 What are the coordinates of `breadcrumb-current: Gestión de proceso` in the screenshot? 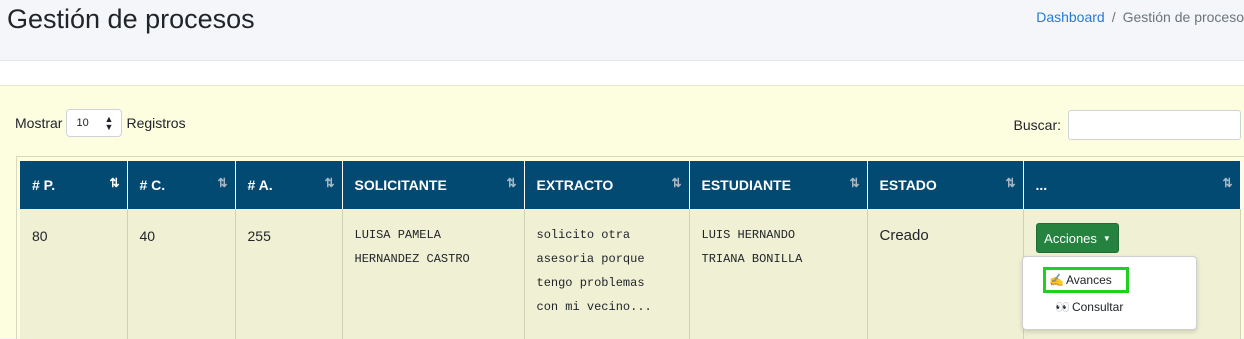 It's located at (1183, 17).